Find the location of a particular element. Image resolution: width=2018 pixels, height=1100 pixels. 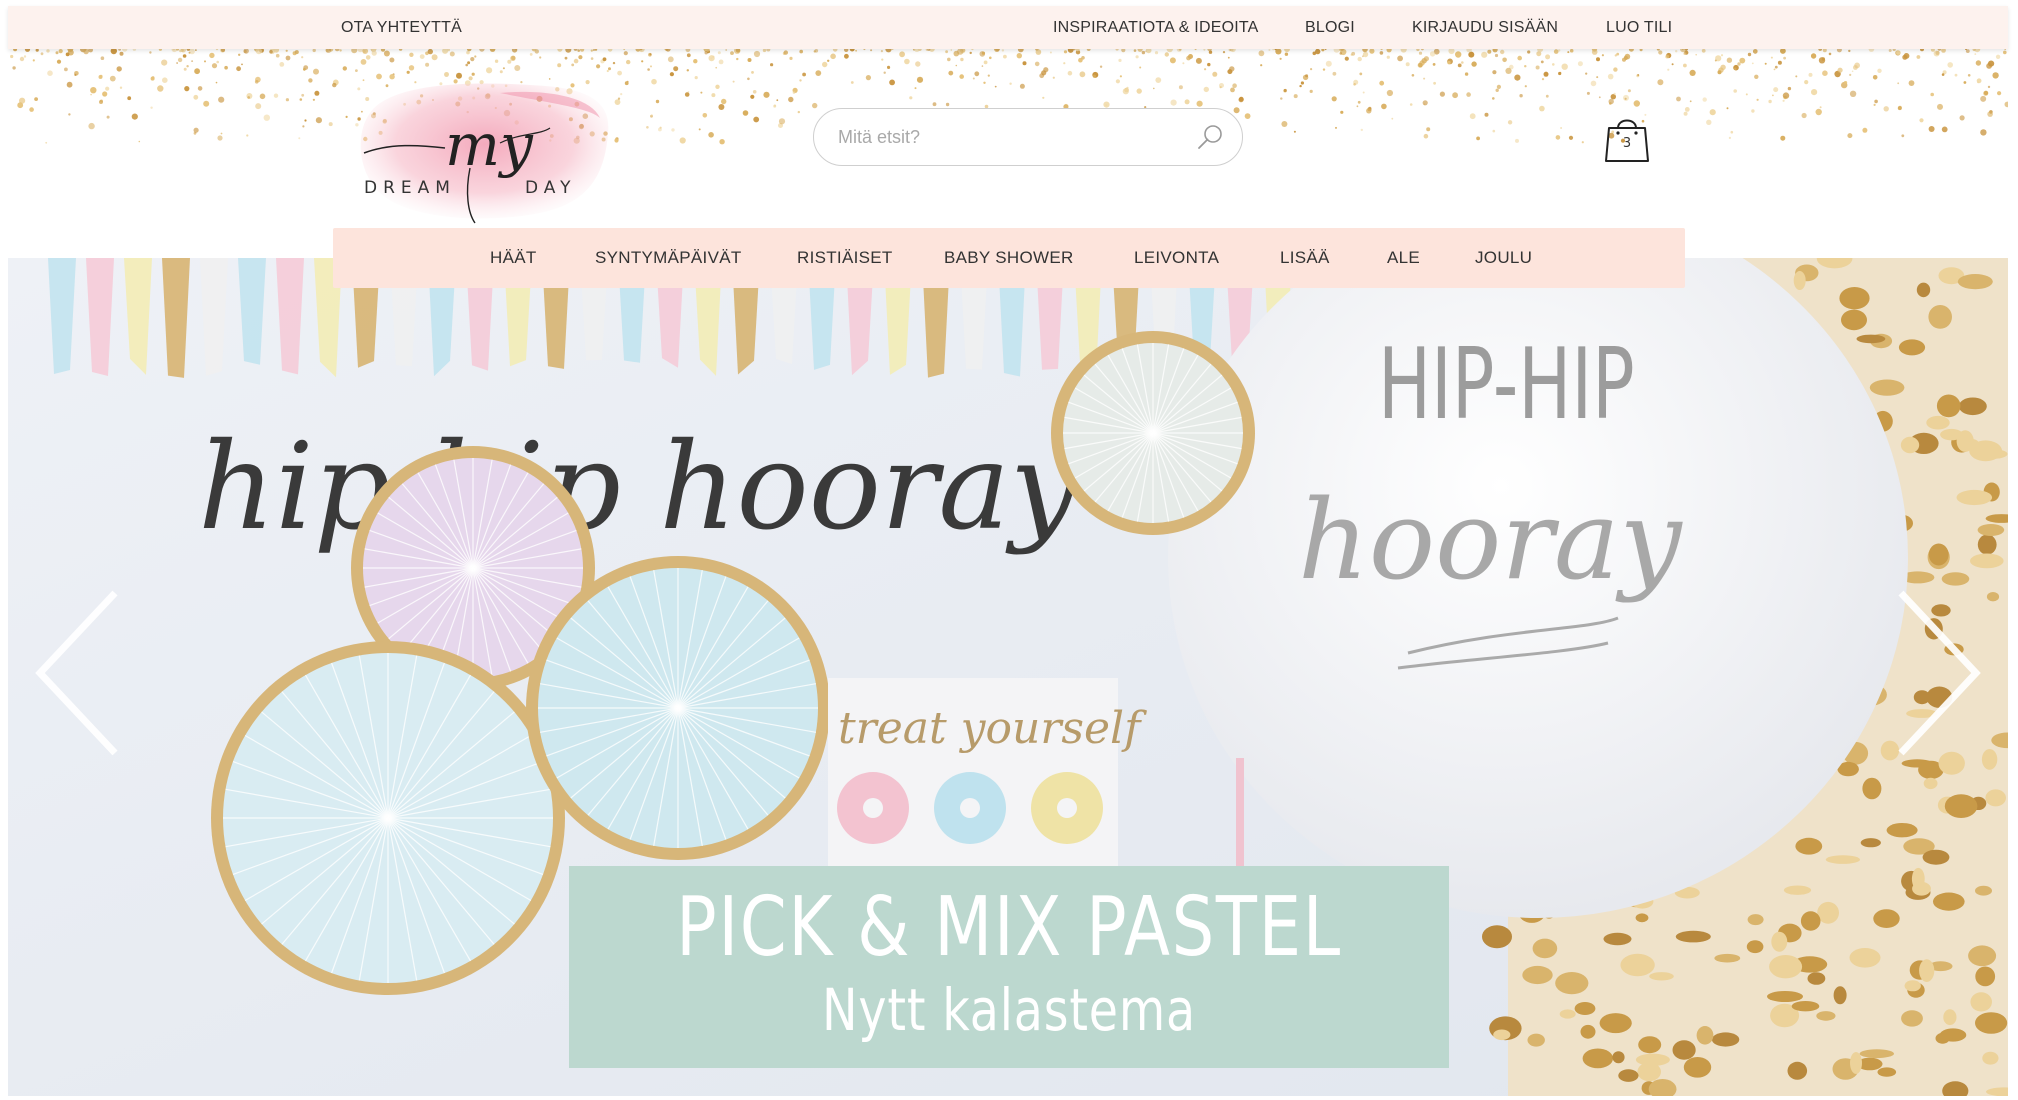

balloon-text-top: HIP-HIP is located at coordinates (1506, 385).